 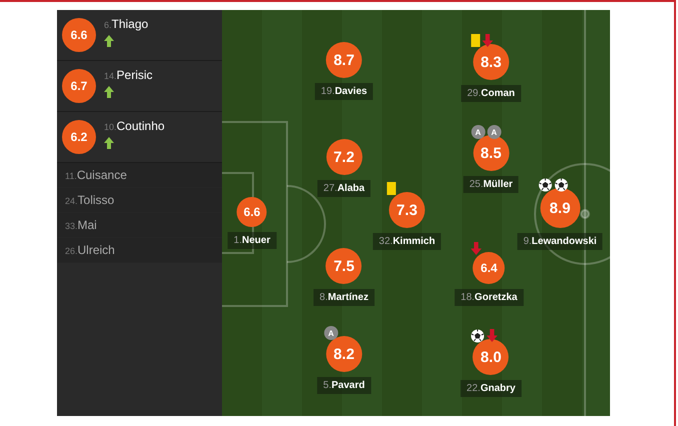 I want to click on centre-spot, so click(x=585, y=214).